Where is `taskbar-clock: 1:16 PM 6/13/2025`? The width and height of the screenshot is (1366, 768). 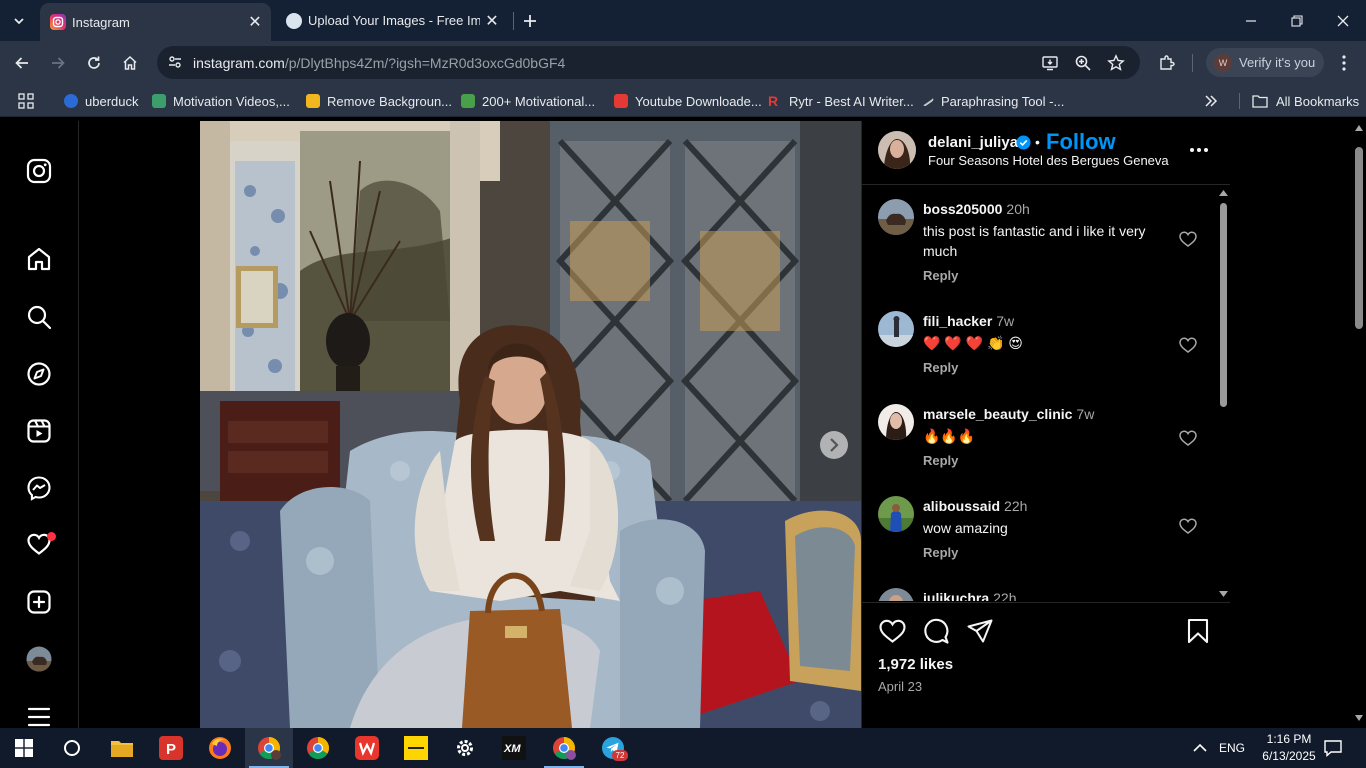
taskbar-clock: 1:16 PM 6/13/2025 is located at coordinates (1289, 748).